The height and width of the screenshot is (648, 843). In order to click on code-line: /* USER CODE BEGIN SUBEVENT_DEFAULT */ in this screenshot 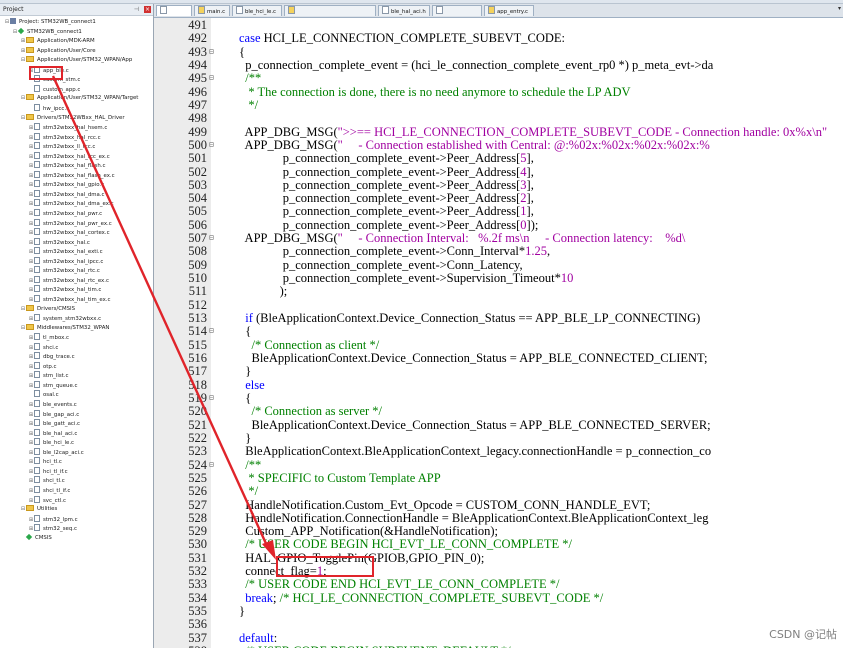, I will do `click(362, 646)`.